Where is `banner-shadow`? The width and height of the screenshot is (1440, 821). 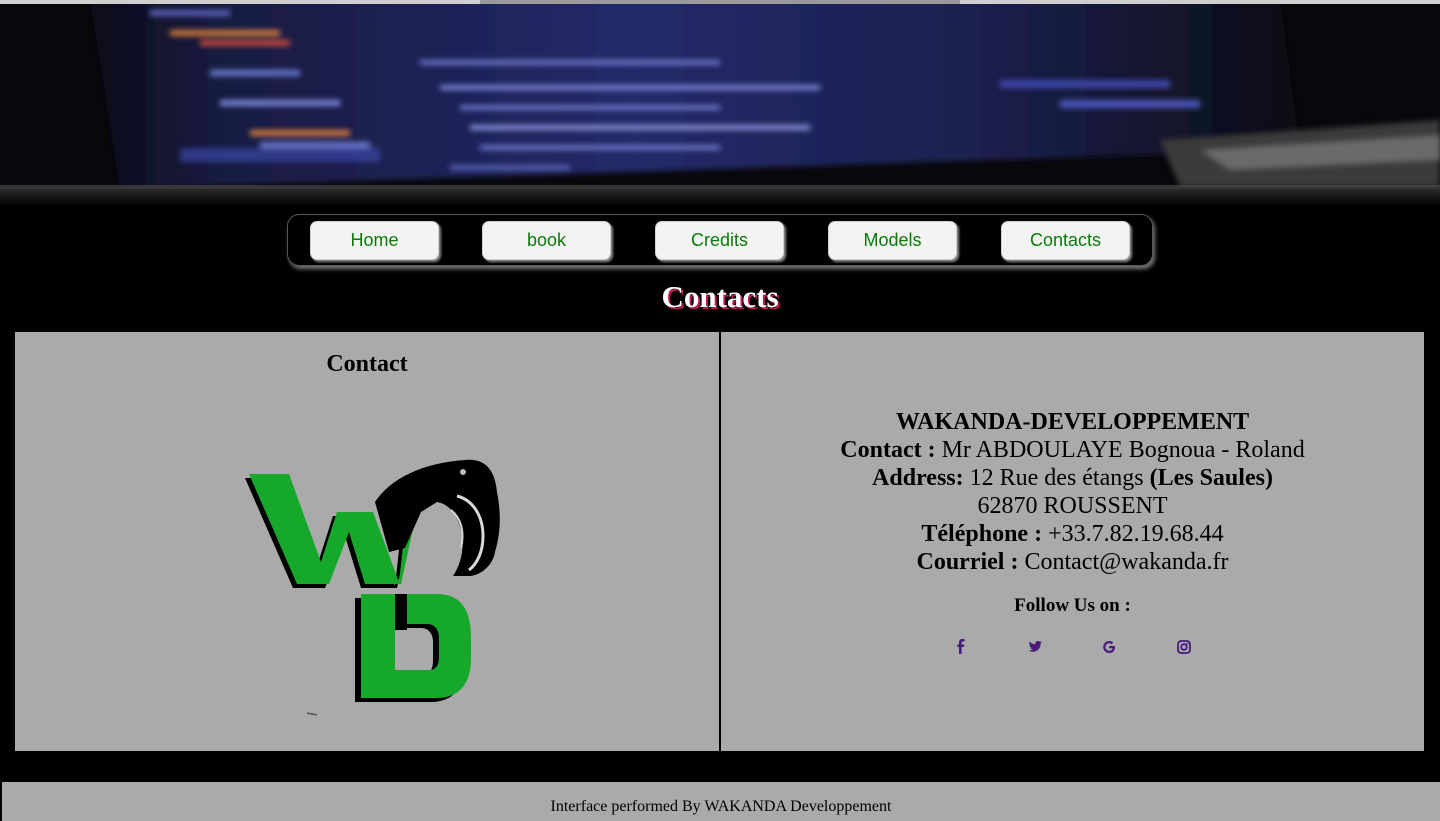 banner-shadow is located at coordinates (720, 196).